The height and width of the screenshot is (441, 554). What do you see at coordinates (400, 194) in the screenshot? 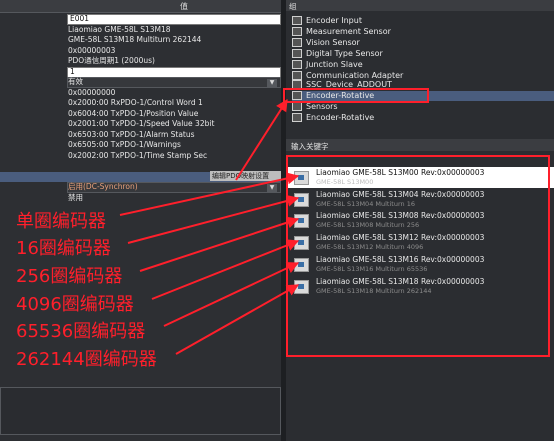
I see `device-name: Liaomiao GME-58L S13M04 Rev:0x00000003` at bounding box center [400, 194].